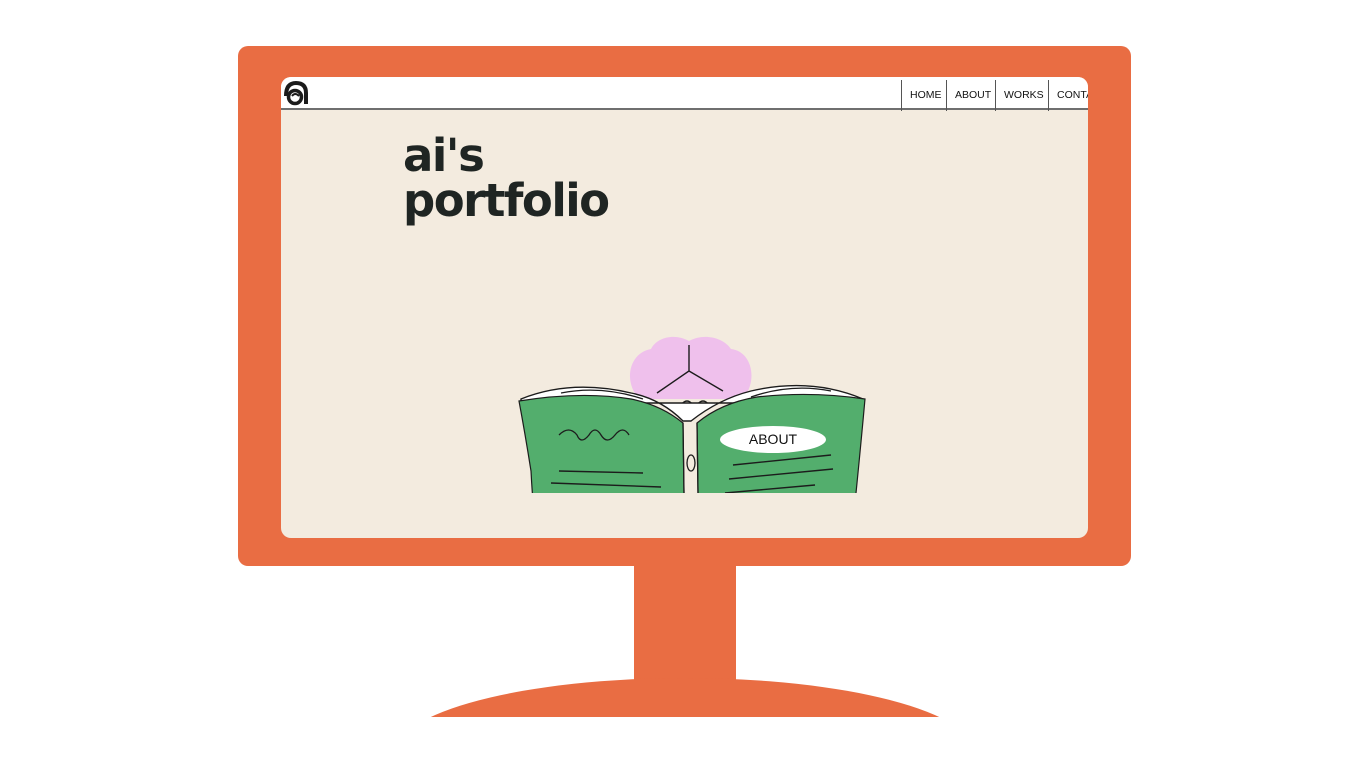  I want to click on spine-mark, so click(691, 463).